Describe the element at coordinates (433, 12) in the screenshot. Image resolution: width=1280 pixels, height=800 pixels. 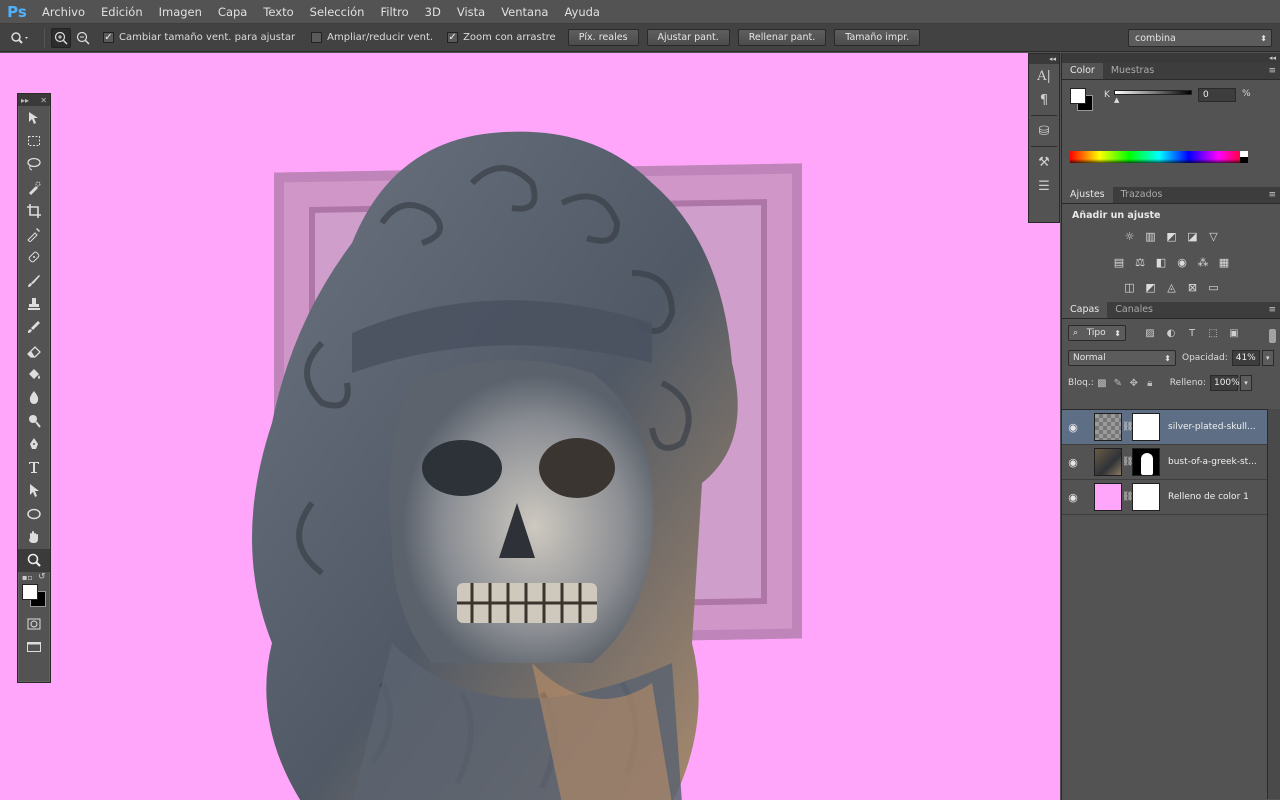
I see `menu-3d: 3D` at that location.